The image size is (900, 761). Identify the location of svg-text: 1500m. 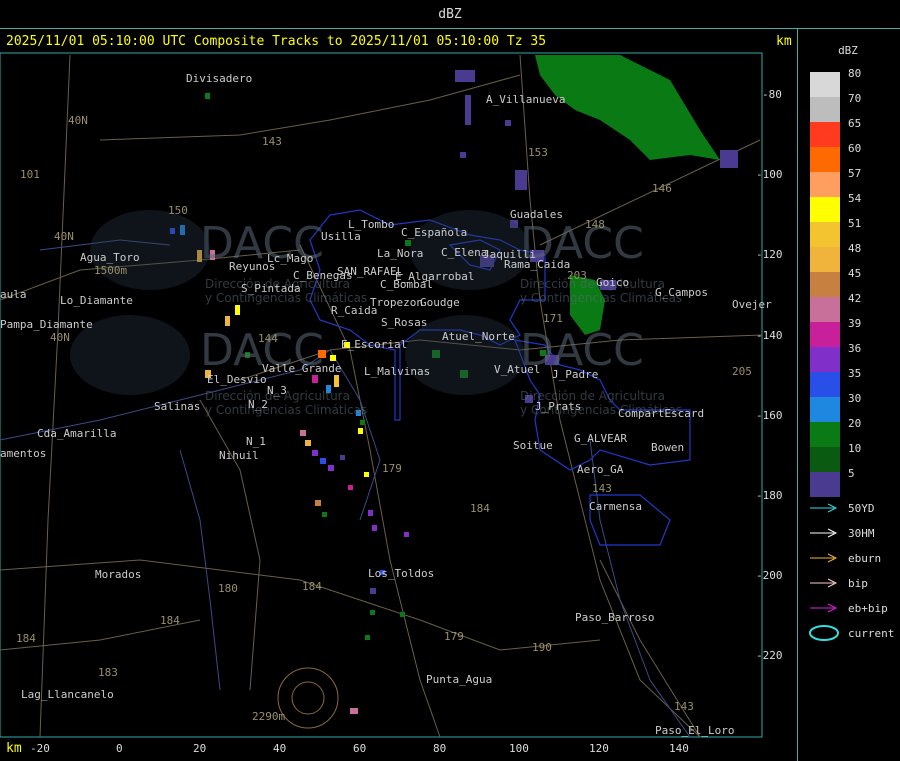
(110, 270).